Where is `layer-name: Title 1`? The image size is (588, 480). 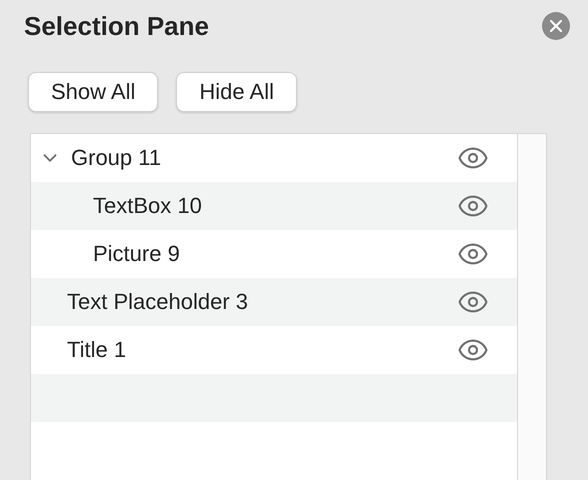
layer-name: Title 1 is located at coordinates (262, 350).